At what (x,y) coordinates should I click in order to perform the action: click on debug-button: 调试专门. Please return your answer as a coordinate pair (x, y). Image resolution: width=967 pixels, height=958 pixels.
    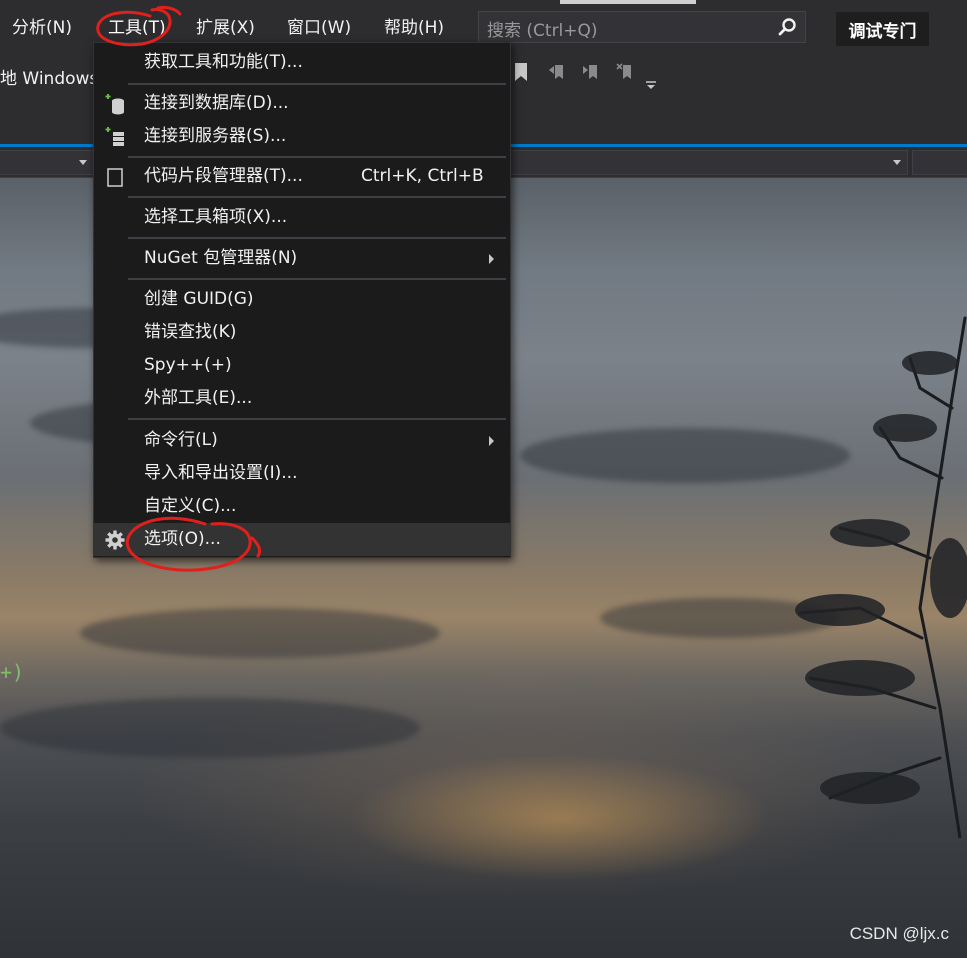
    Looking at the image, I should click on (882, 29).